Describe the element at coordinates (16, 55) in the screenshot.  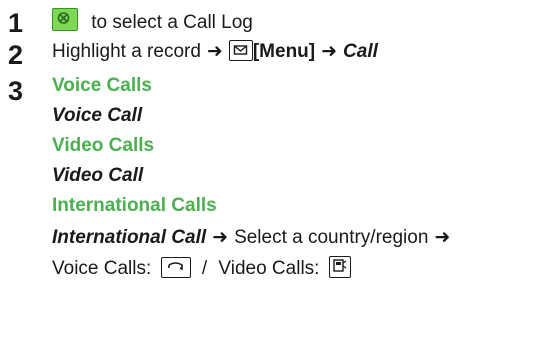
I see `step-number: 2` at that location.